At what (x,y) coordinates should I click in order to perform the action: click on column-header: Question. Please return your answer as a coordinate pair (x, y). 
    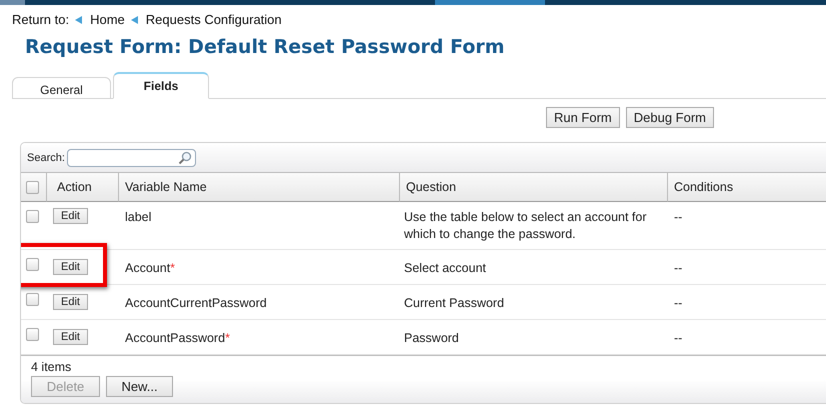
    Looking at the image, I should click on (534, 187).